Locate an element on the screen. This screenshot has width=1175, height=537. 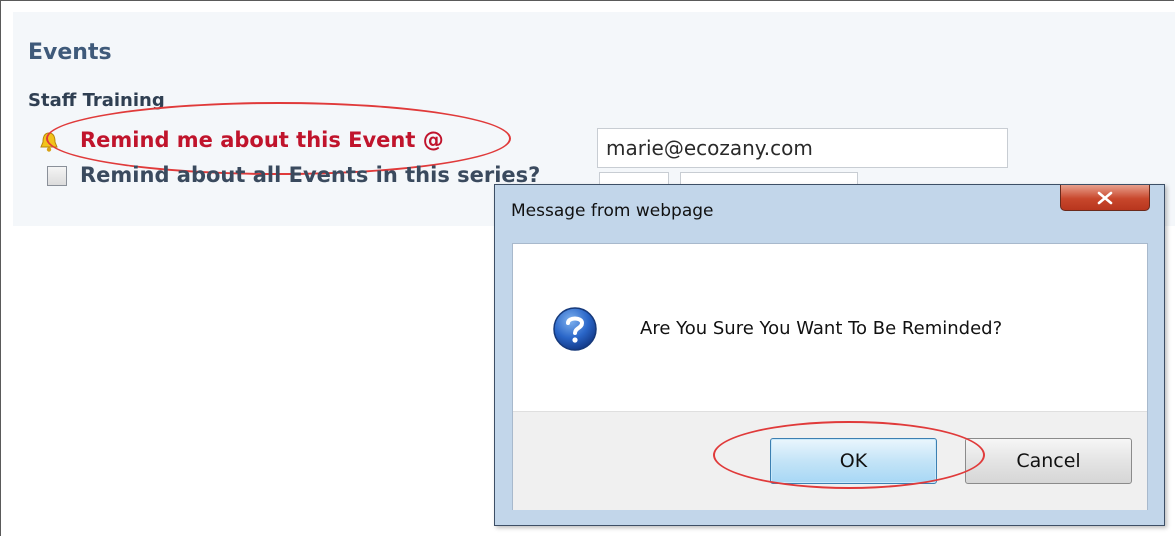
dialog-close-button is located at coordinates (1105, 198).